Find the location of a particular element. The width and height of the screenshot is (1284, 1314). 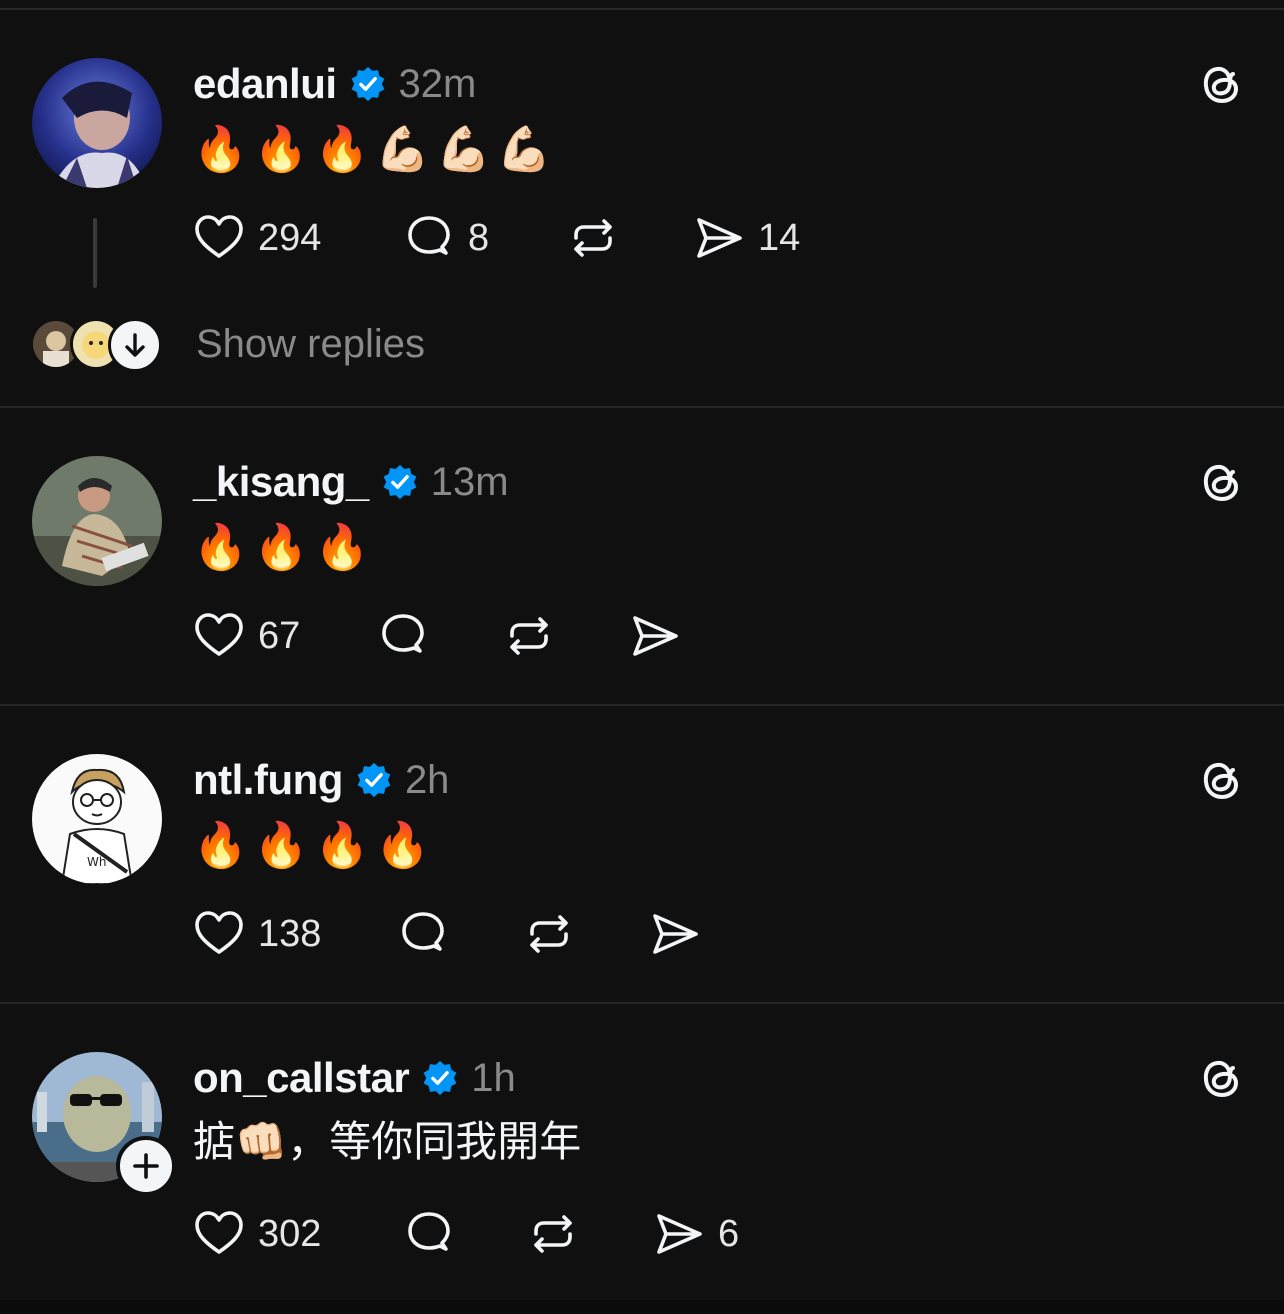

like-button: 302 is located at coordinates (256, 1234).